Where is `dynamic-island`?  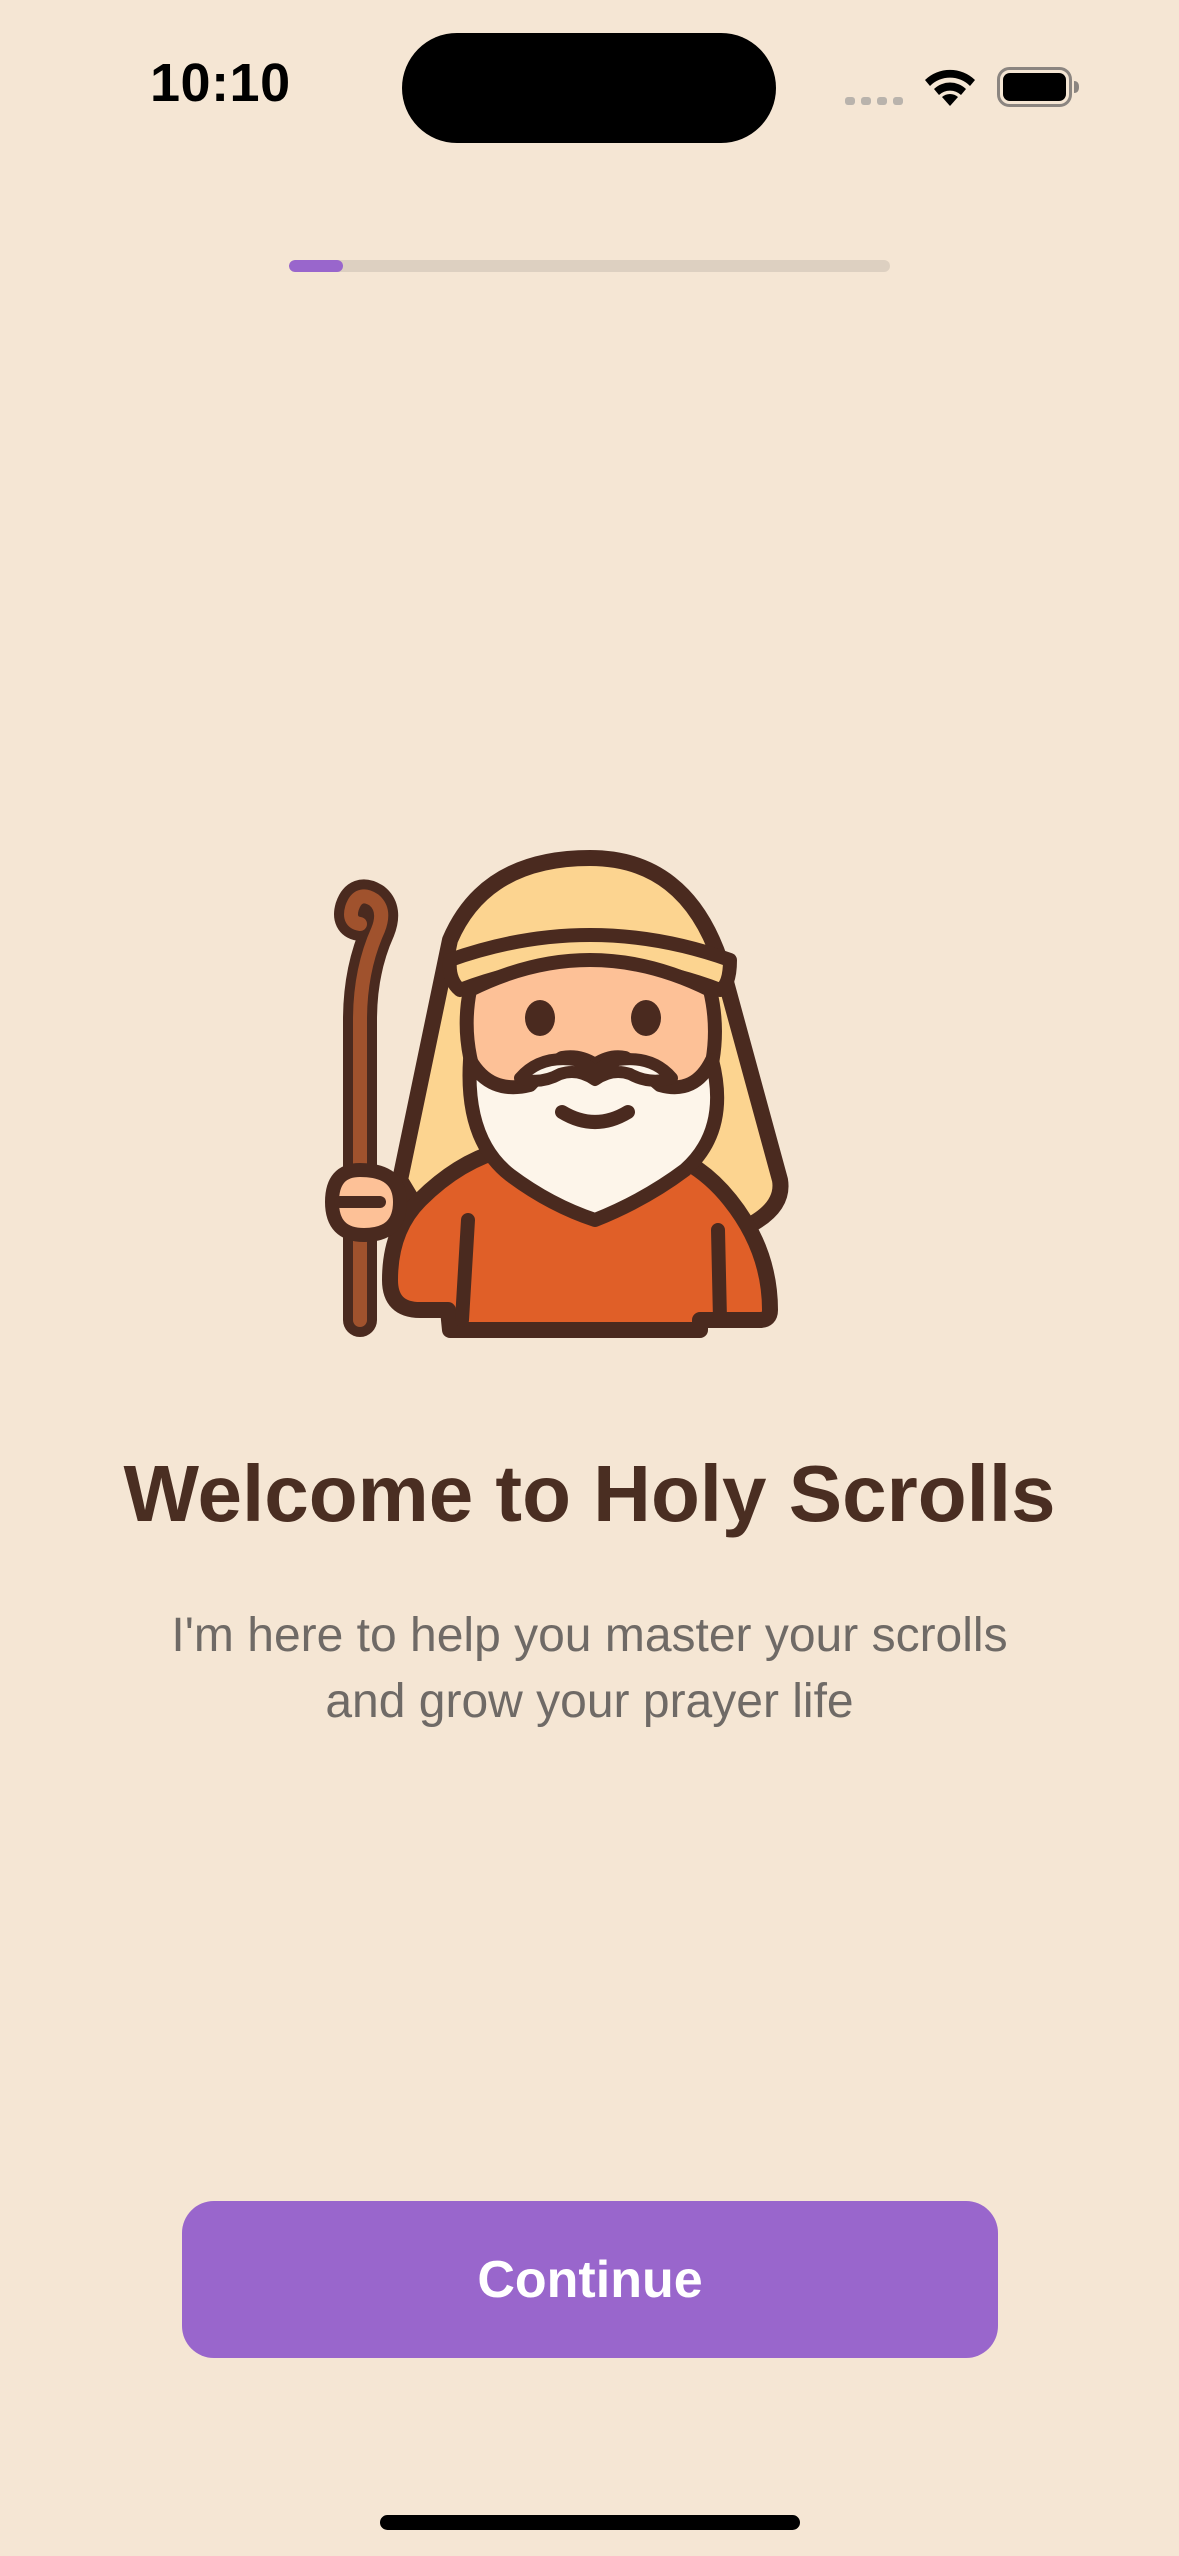
dynamic-island is located at coordinates (589, 88).